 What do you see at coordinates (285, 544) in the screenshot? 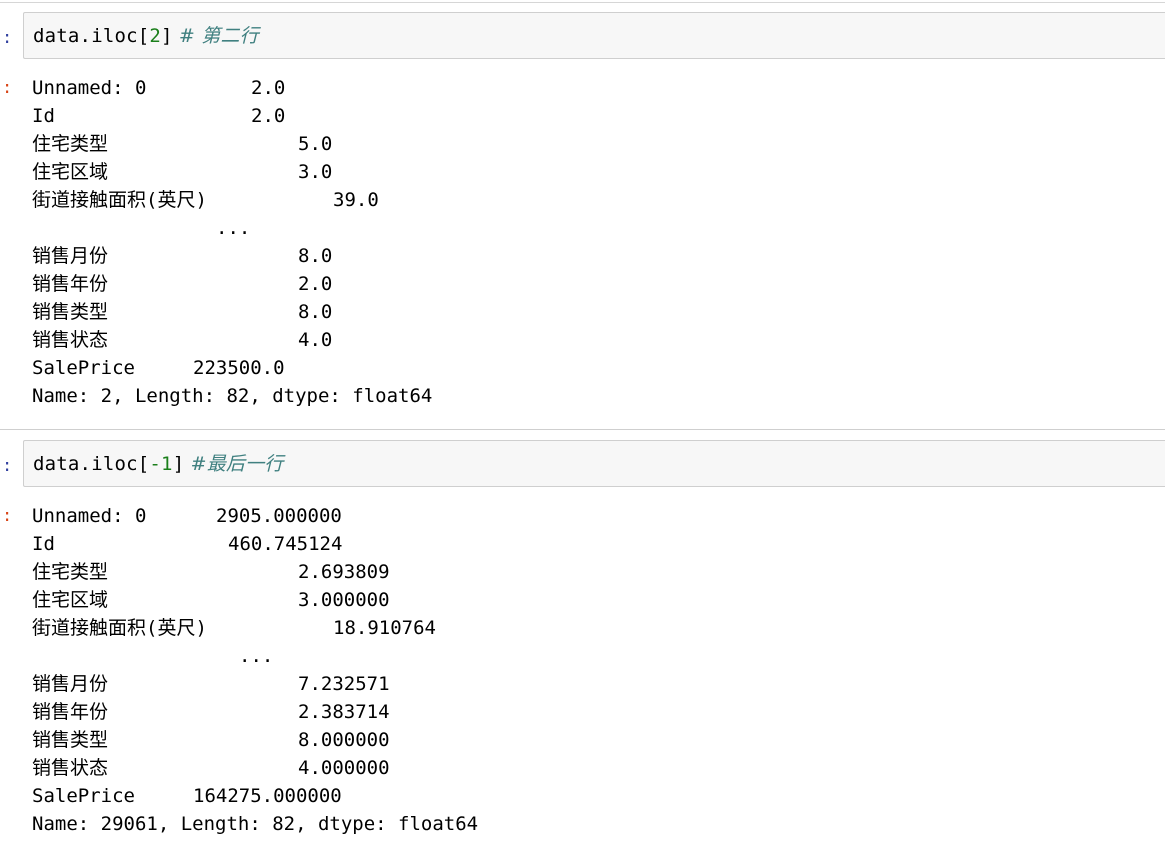
I see `series-value: 460.745124` at bounding box center [285, 544].